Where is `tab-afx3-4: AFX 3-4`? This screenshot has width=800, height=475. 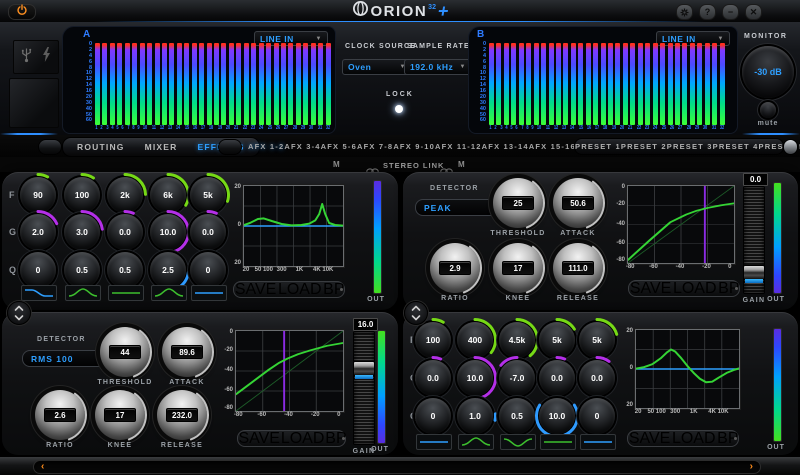
tab-afx3-4: AFX 3-4 is located at coordinates (302, 146).